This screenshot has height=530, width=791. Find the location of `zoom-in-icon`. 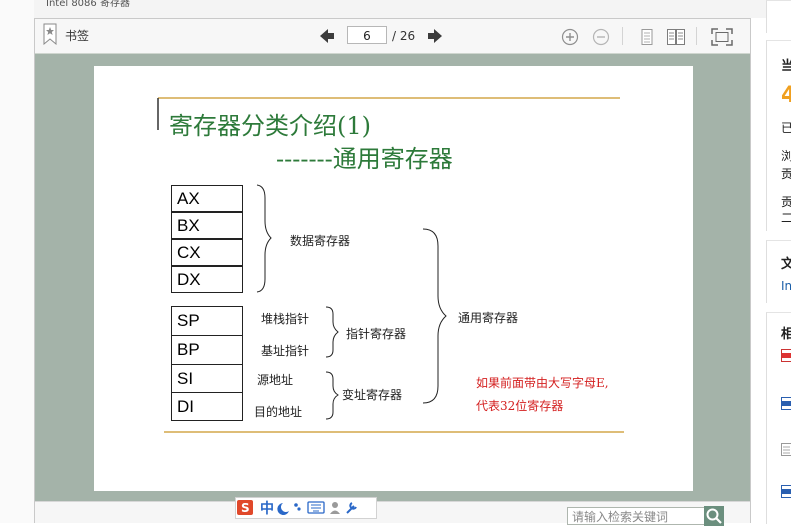

zoom-in-icon is located at coordinates (570, 37).